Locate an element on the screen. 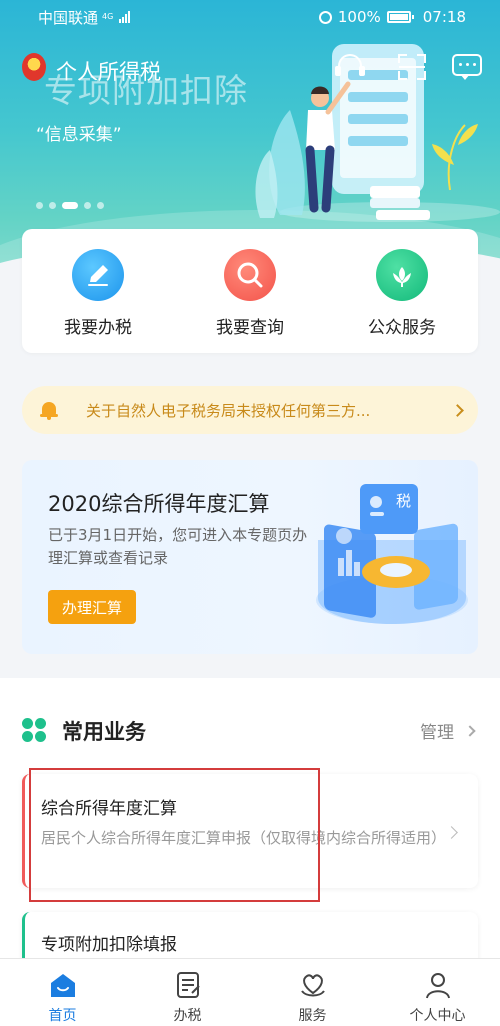 The image size is (500, 1026). services-header: 常用业务 管理 is located at coordinates (250, 711).